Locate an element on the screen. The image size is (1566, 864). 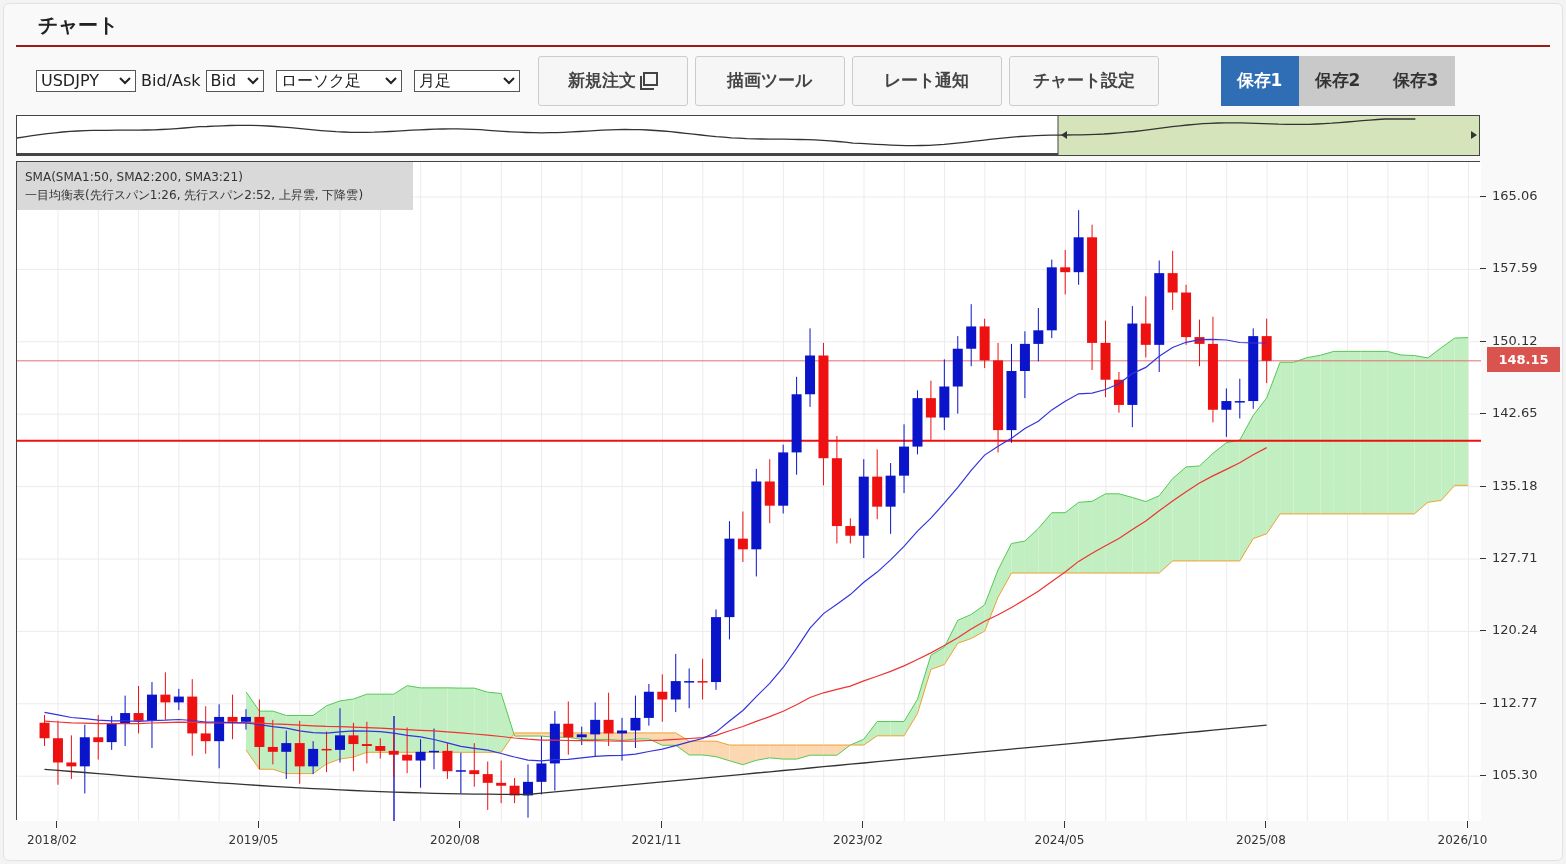
save-tab: 保存2 is located at coordinates (1337, 81).